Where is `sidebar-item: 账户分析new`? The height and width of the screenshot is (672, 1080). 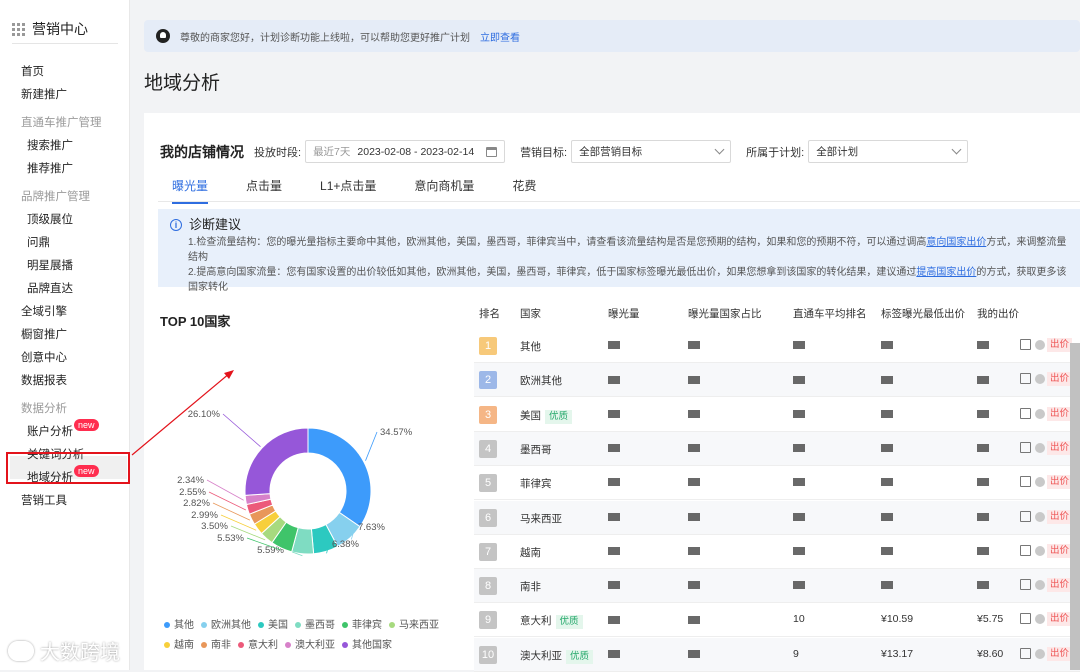 sidebar-item: 账户分析new is located at coordinates (63, 429).